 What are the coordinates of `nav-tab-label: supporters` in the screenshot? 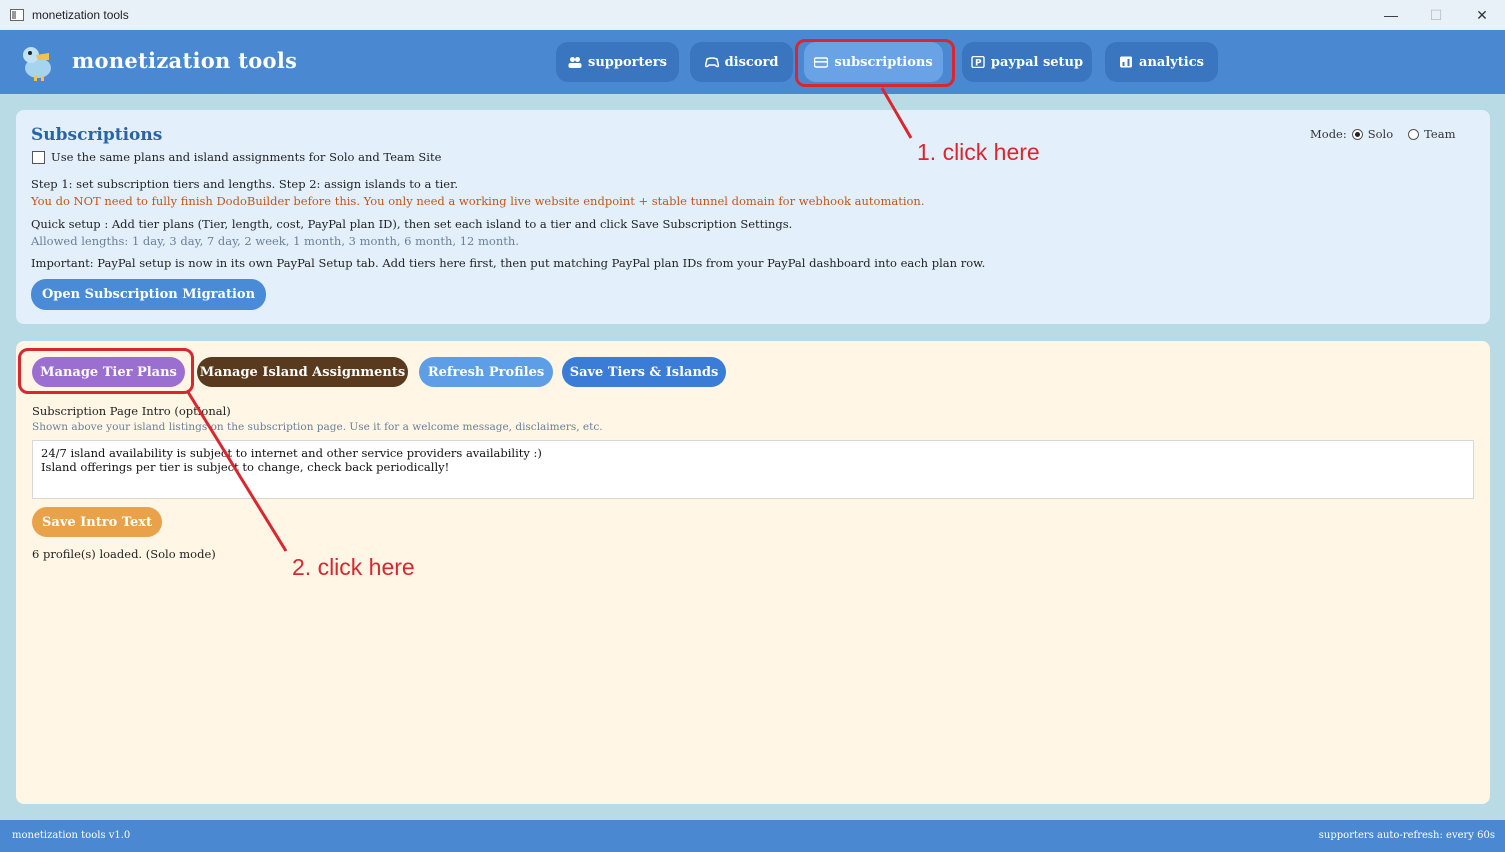 It's located at (627, 62).